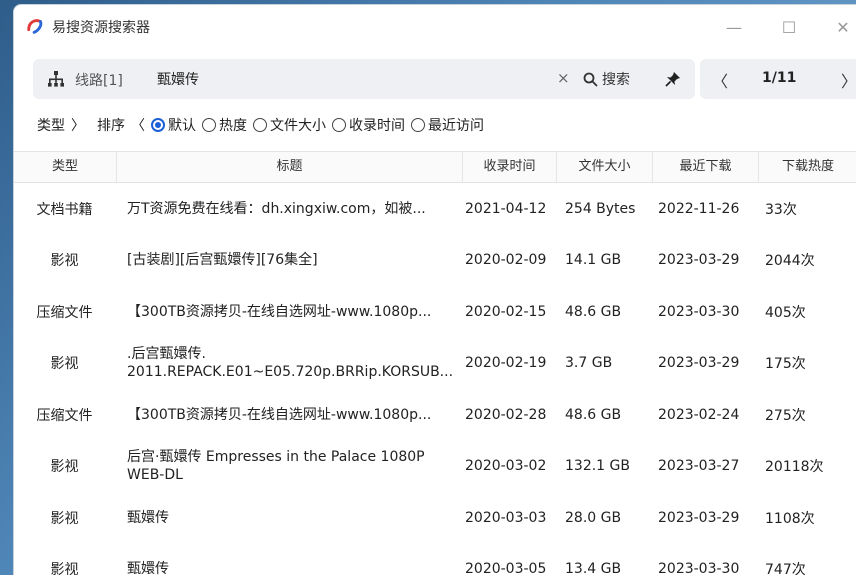 The height and width of the screenshot is (575, 856). Describe the element at coordinates (720, 80) in the screenshot. I see `prev-page-button: 〈` at that location.